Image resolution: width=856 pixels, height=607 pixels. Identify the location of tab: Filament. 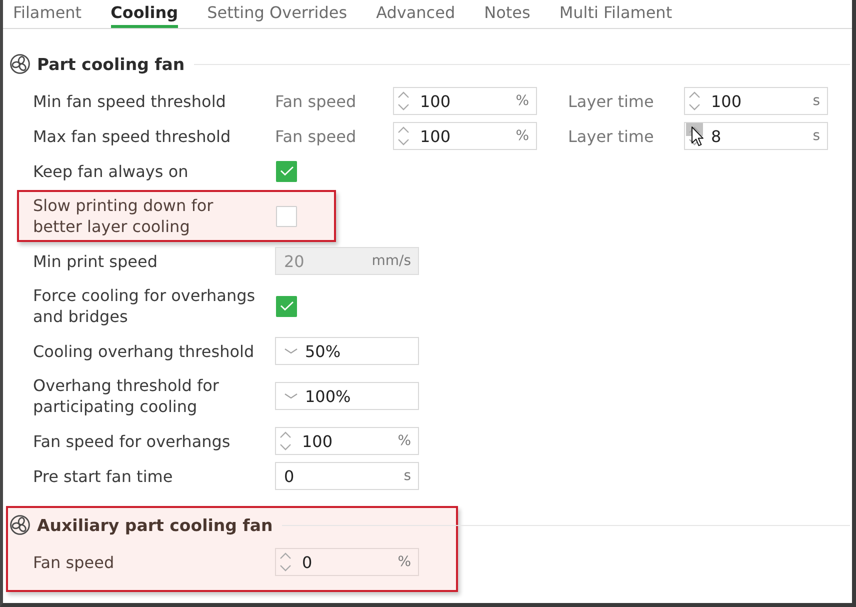
(47, 14).